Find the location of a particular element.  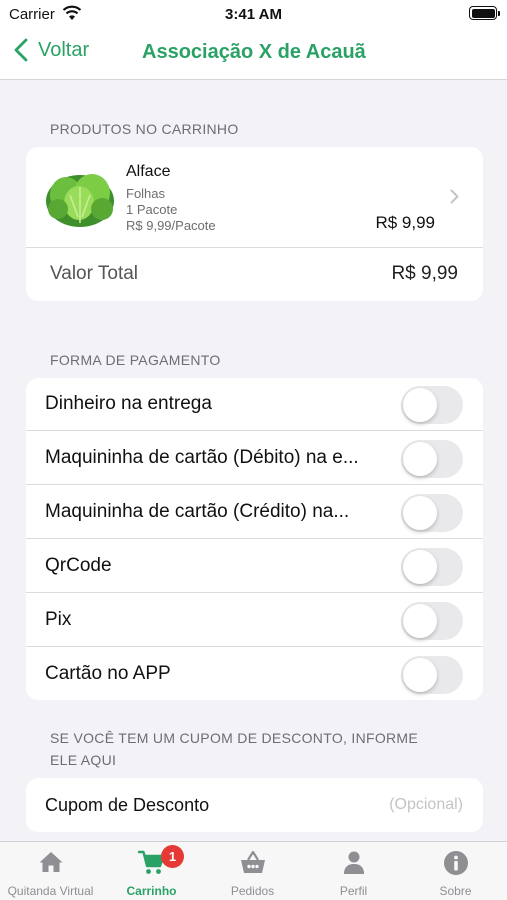

basket-icon is located at coordinates (252, 861).